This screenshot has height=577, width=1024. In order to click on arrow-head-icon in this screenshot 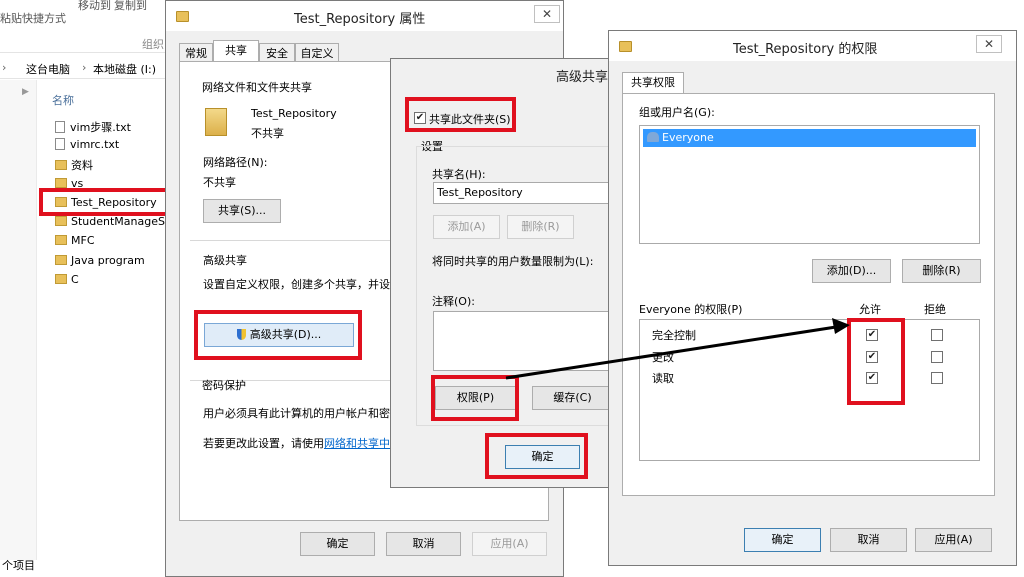, I will do `click(841, 326)`.